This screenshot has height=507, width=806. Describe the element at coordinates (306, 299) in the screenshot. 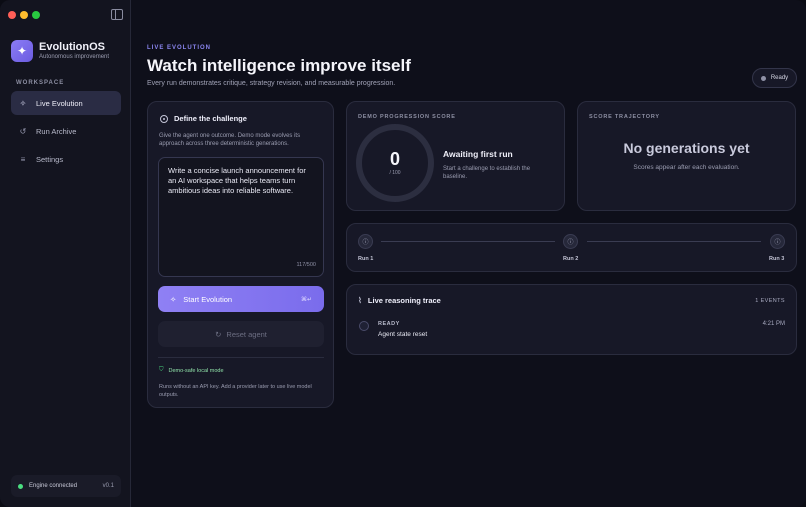

I see `keyboard-shortcut: ⌘↵` at that location.